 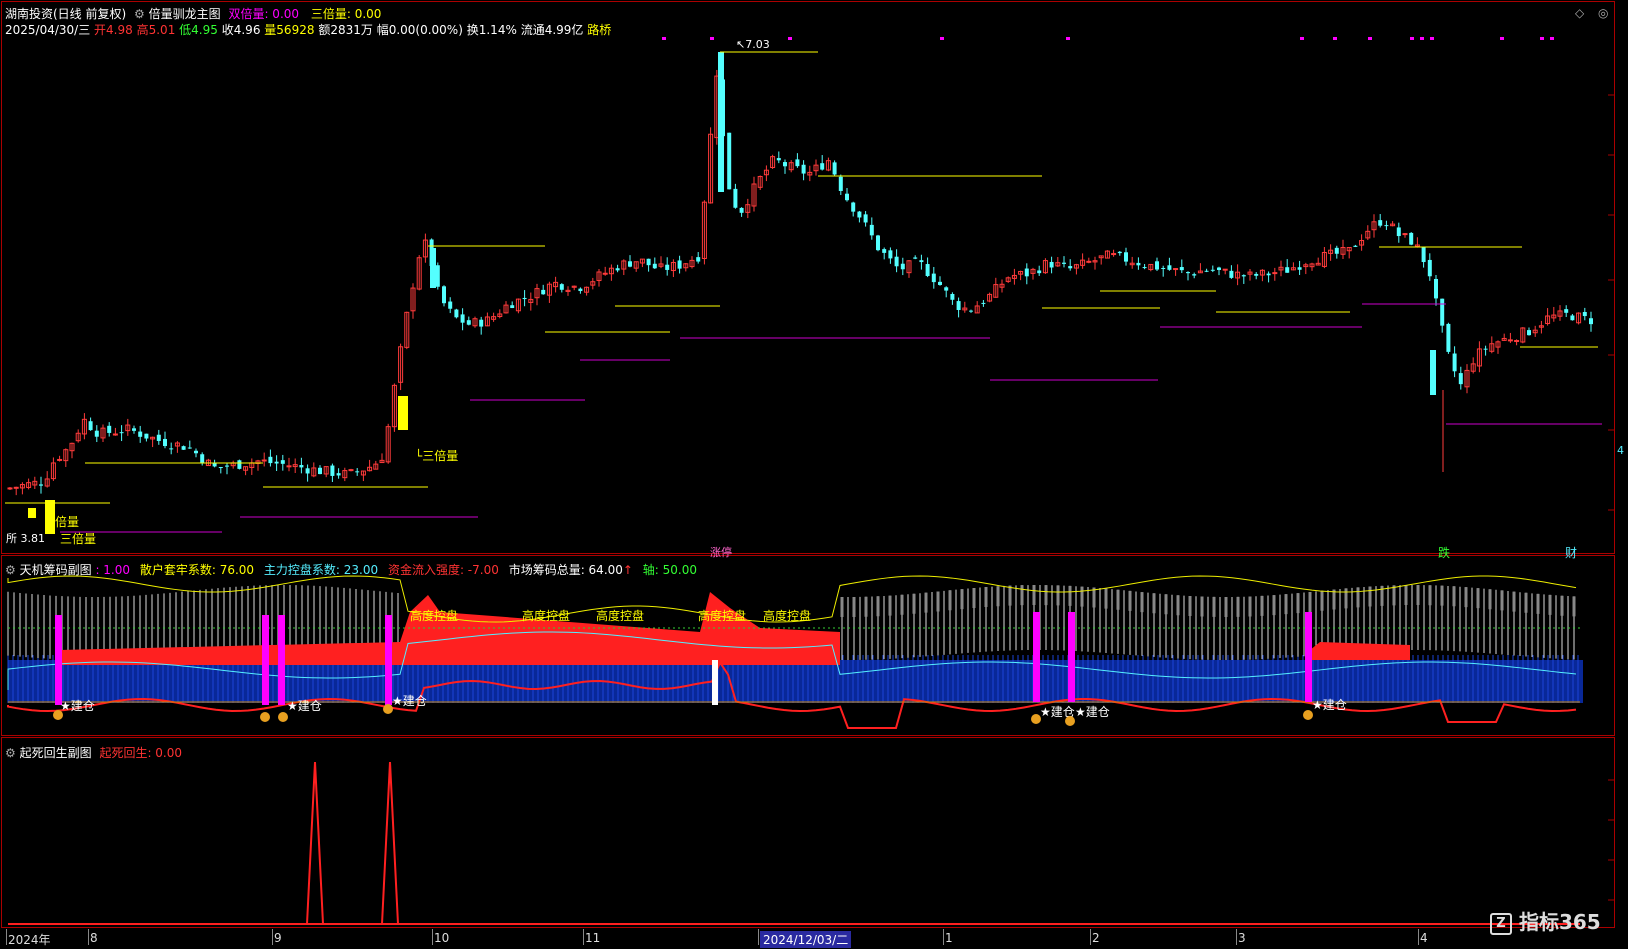 What do you see at coordinates (1603, 13) in the screenshot?
I see `close-icon: ◎` at bounding box center [1603, 13].